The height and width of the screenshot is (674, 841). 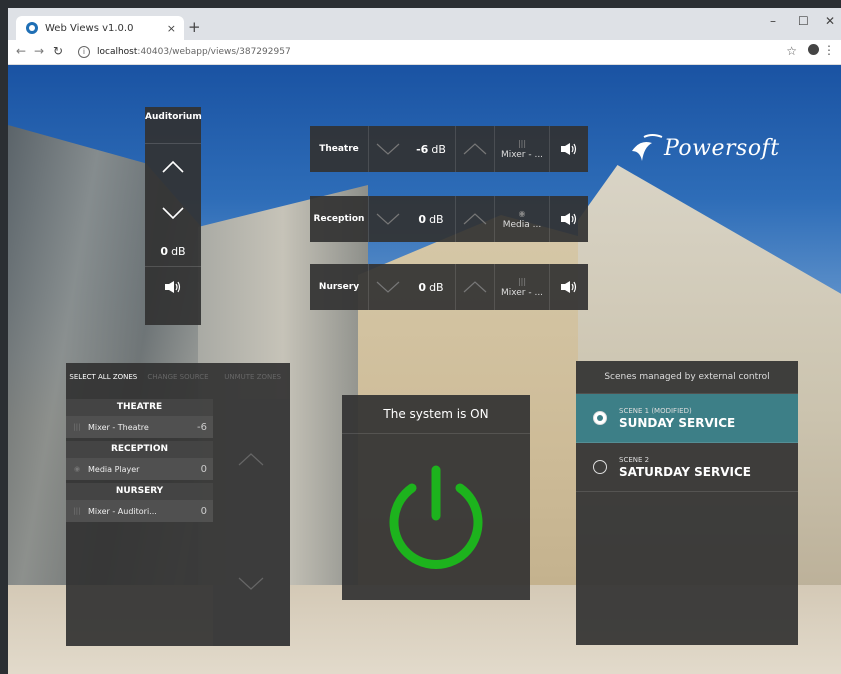 What do you see at coordinates (424, 24) in the screenshot?
I see `tab-strip: Web Views v1.0.0 × + – ☐ ✕` at bounding box center [424, 24].